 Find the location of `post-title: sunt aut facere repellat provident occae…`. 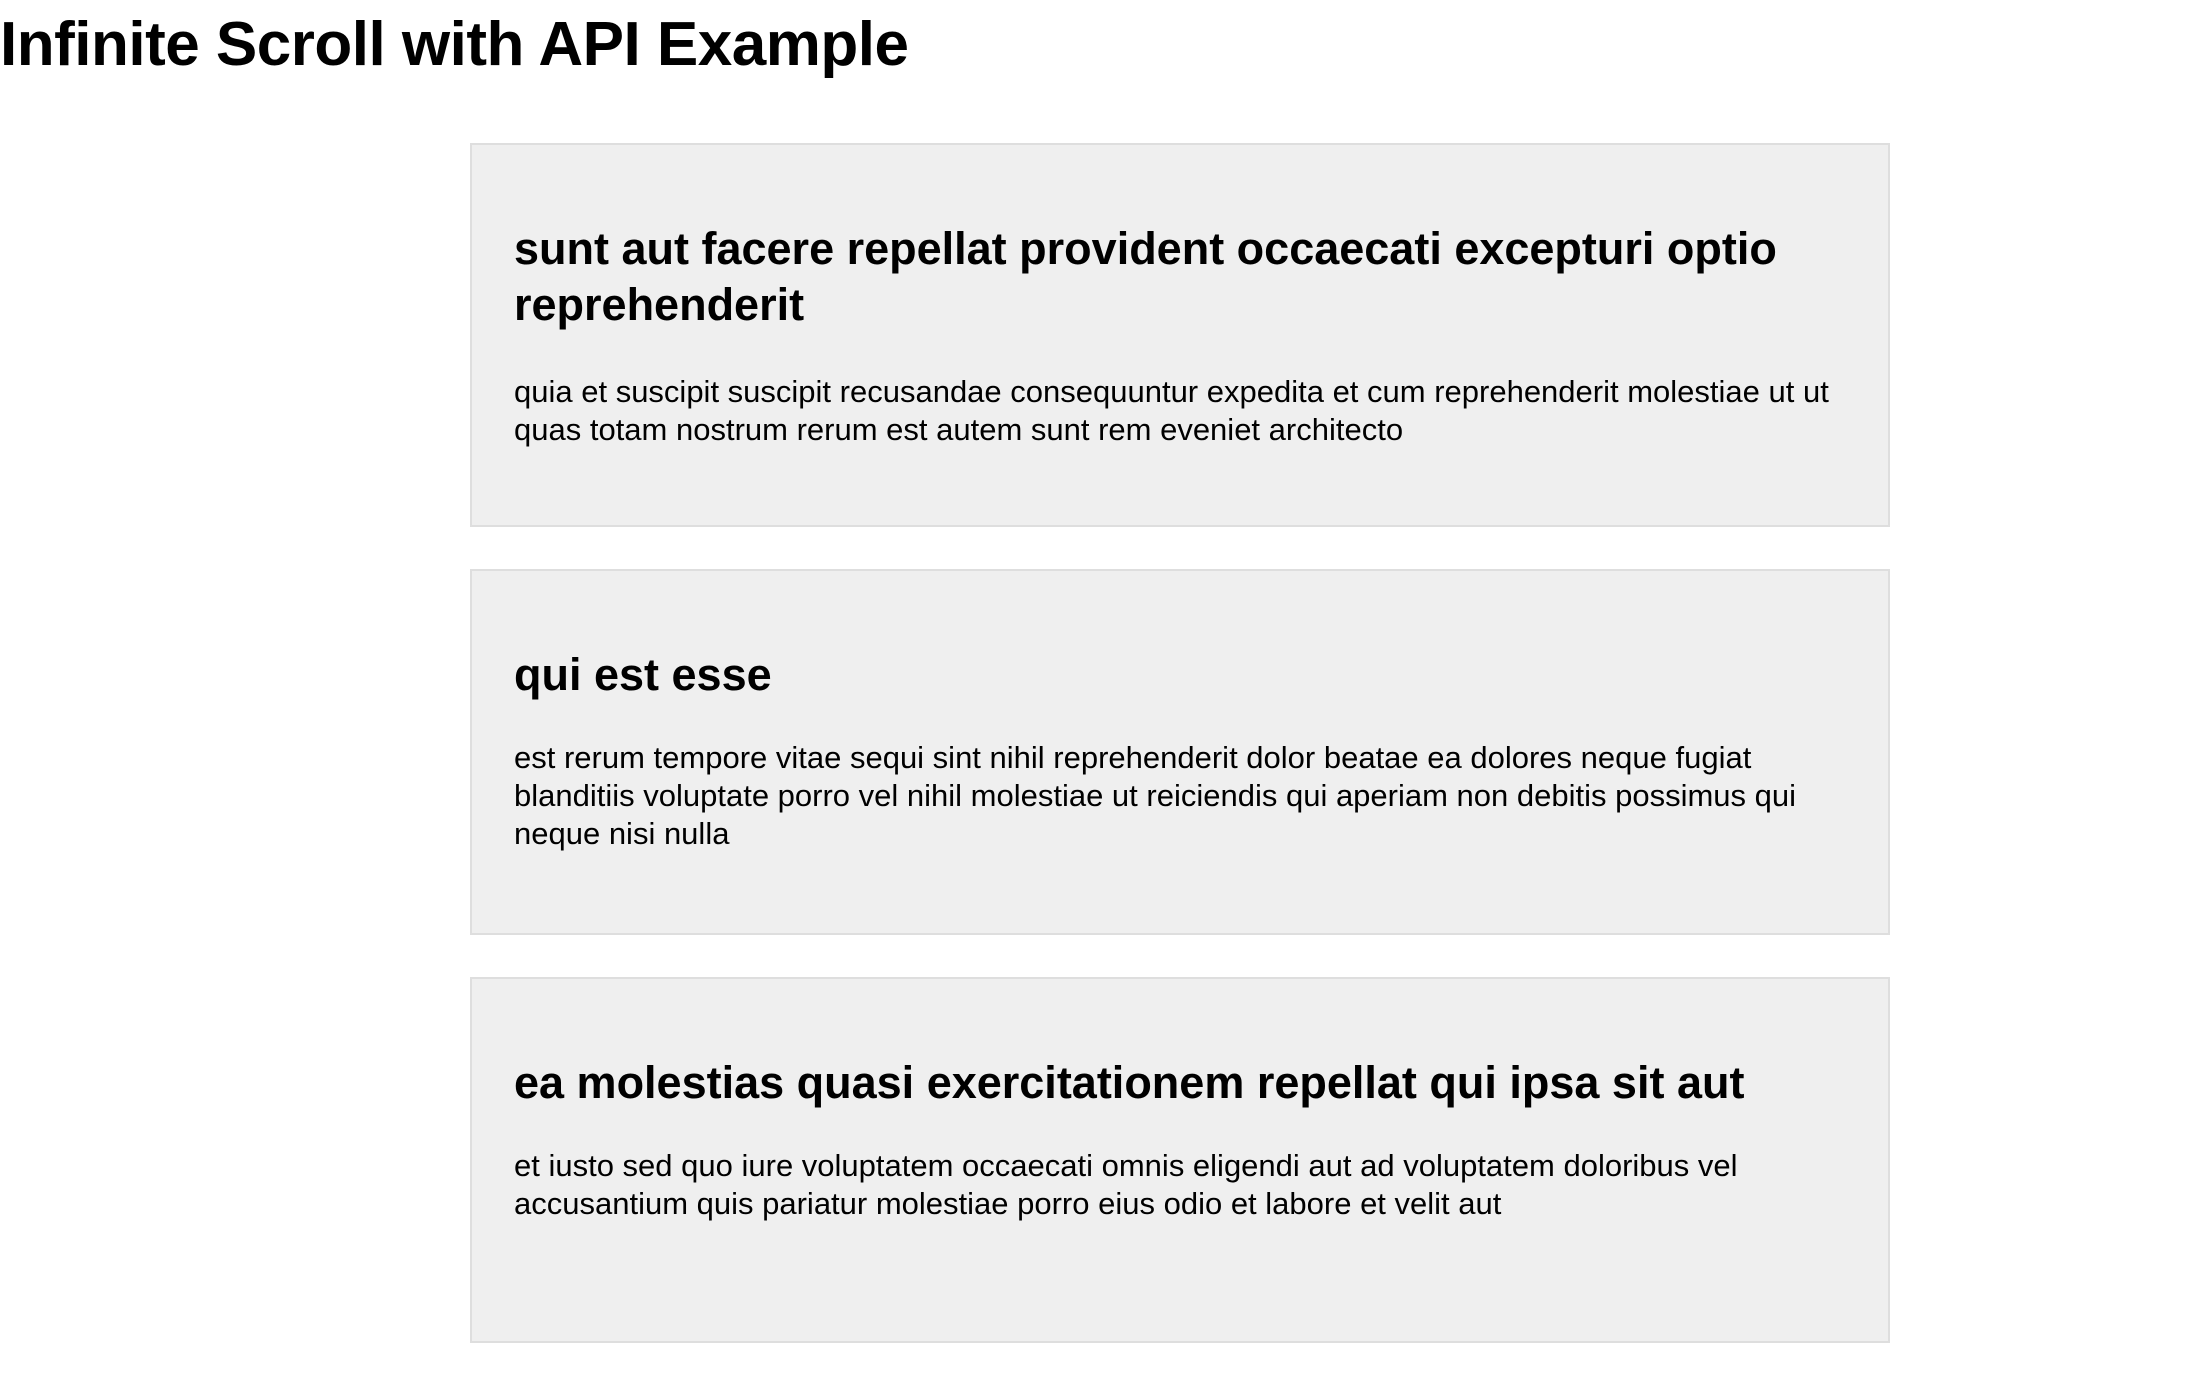

post-title: sunt aut facere repellat provident occae… is located at coordinates (1145, 276).